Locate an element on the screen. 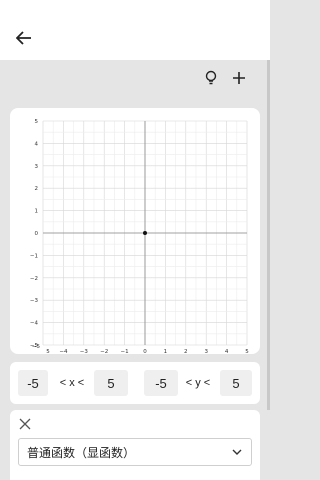 This screenshot has width=320, height=480. function-type-select: 普通函数（显函数） is located at coordinates (135, 452).